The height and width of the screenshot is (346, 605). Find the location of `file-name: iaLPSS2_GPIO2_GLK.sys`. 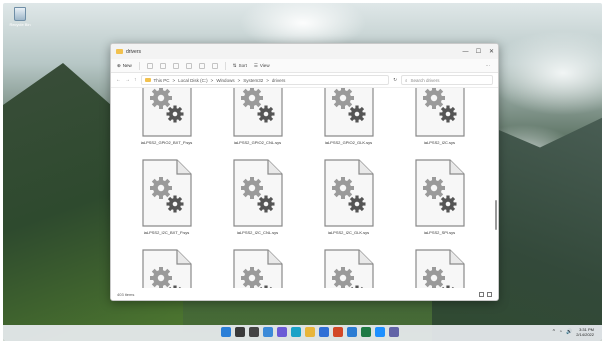

file-name: iaLPSS2_GPIO2_GLK.sys is located at coordinates (348, 142).